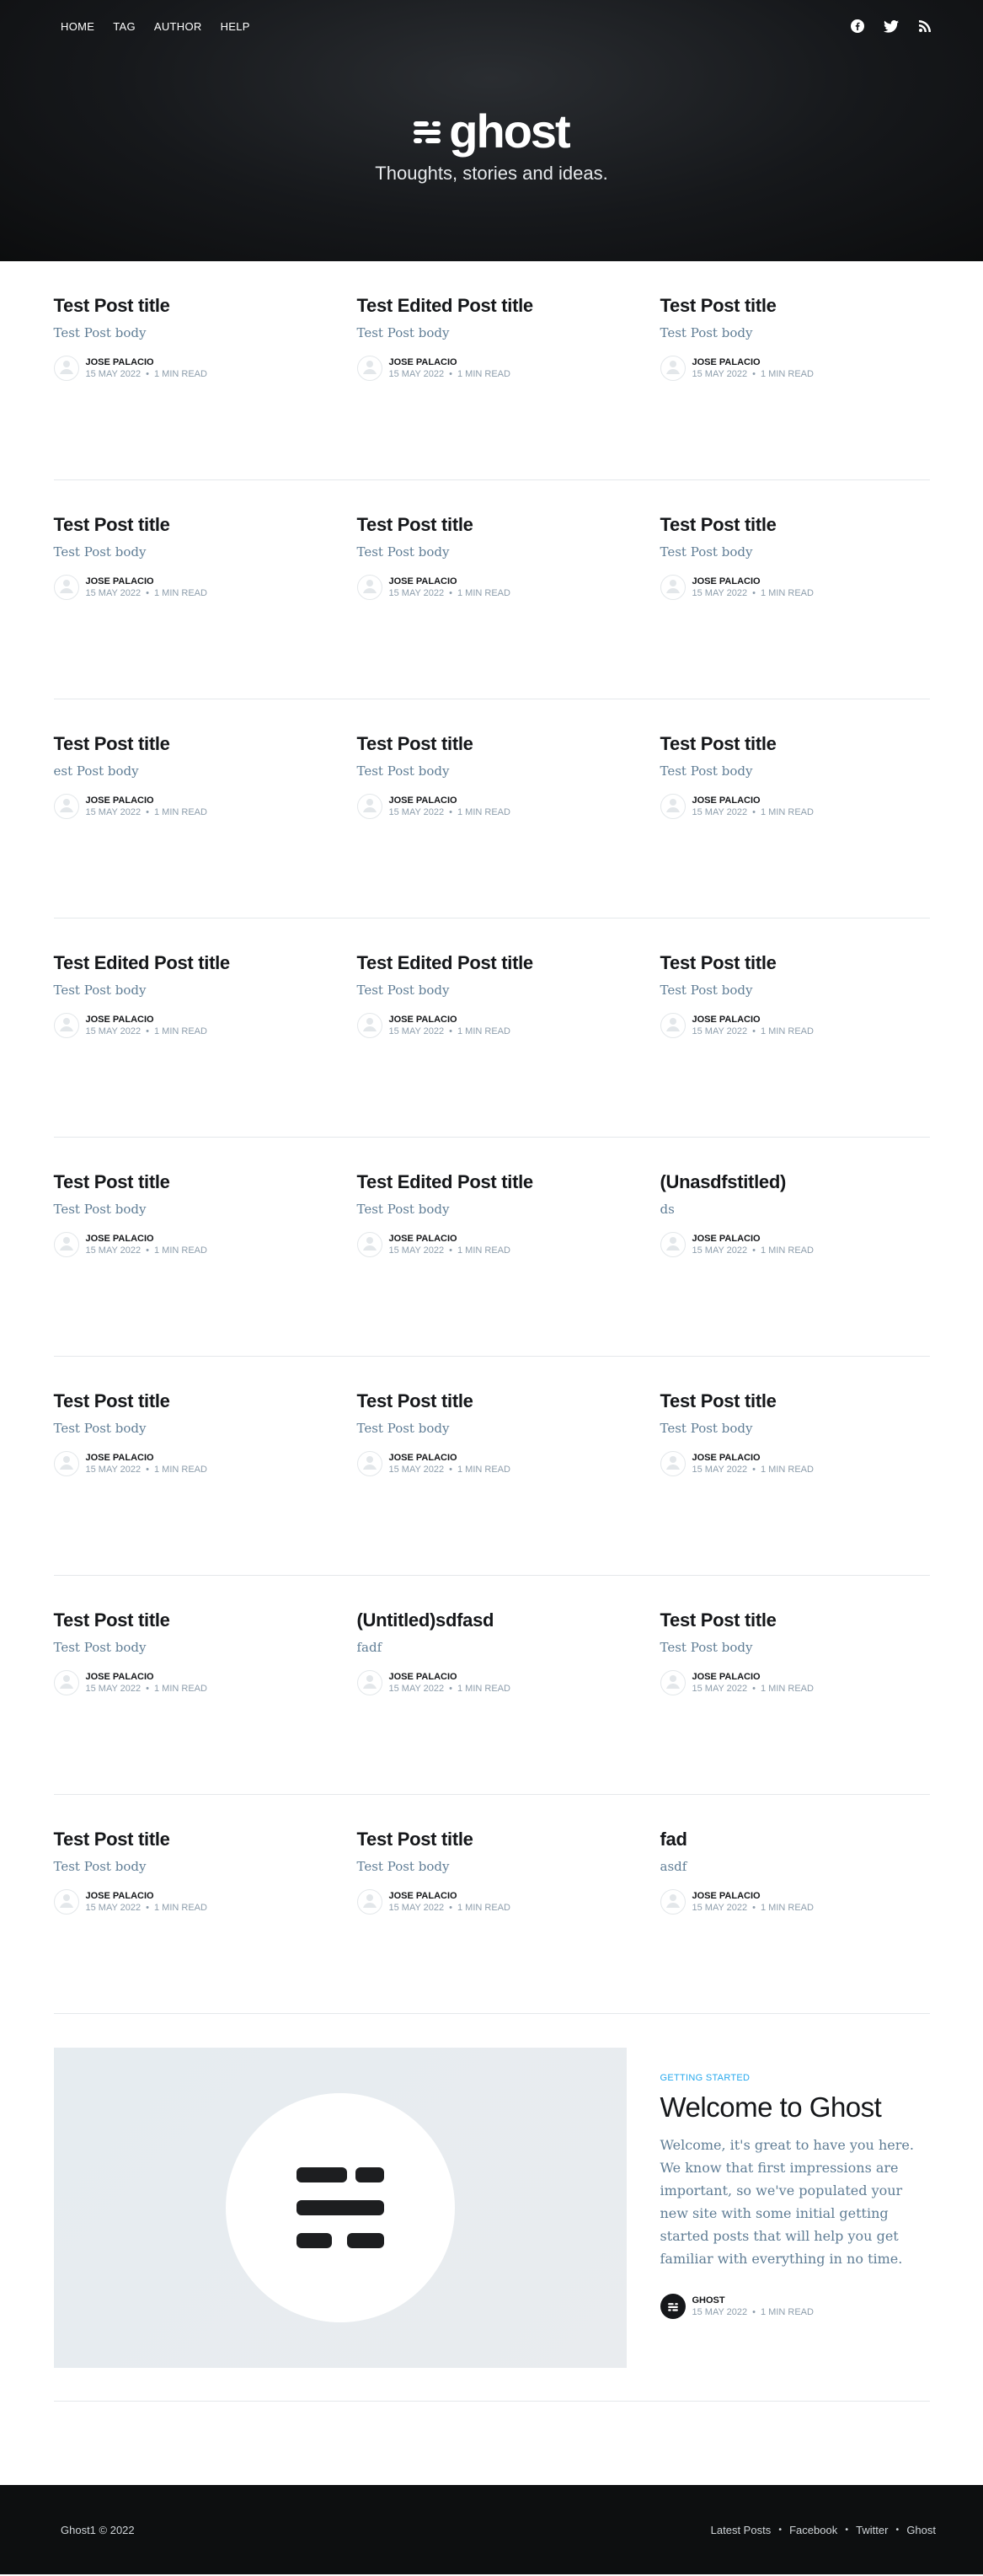 This screenshot has width=983, height=2576. Describe the element at coordinates (753, 2300) in the screenshot. I see `author-name: GHOST` at that location.